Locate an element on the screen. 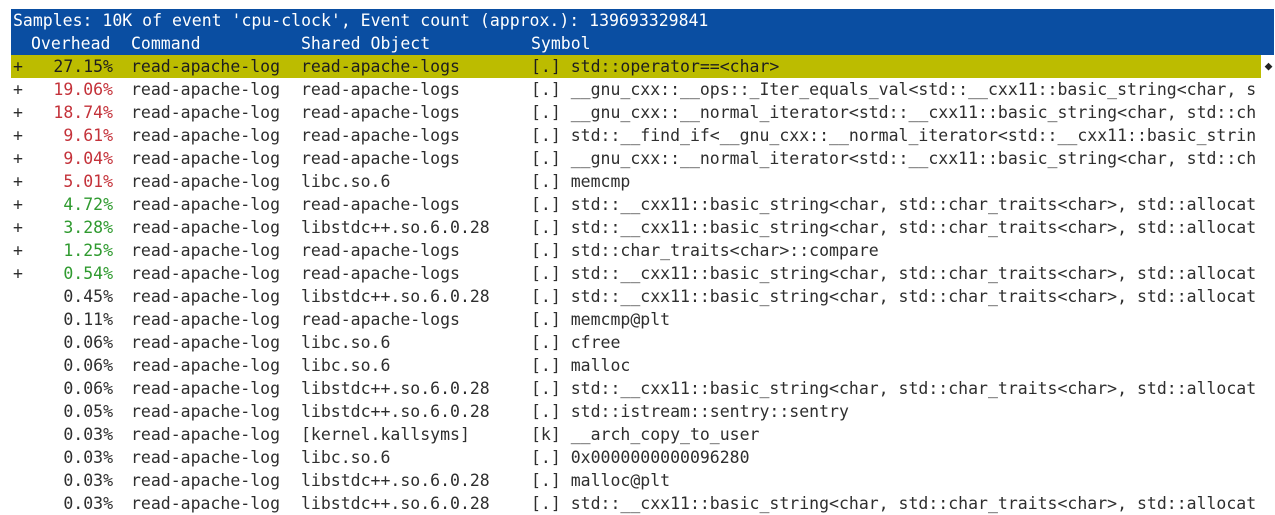 The width and height of the screenshot is (1275, 515). overhead-value: 0.05% is located at coordinates (88, 411).